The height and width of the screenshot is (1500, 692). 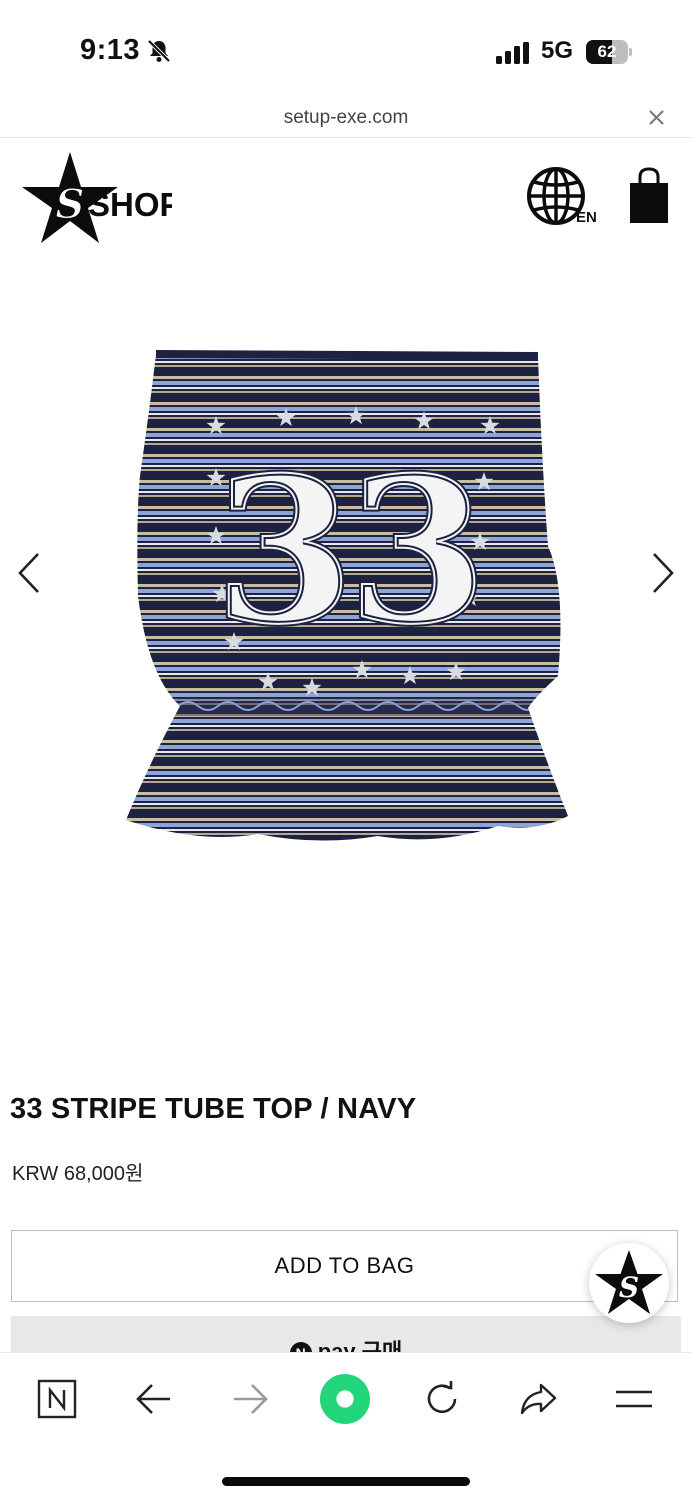 I want to click on star-s-logo-icon: S SHOP, so click(x=102, y=197).